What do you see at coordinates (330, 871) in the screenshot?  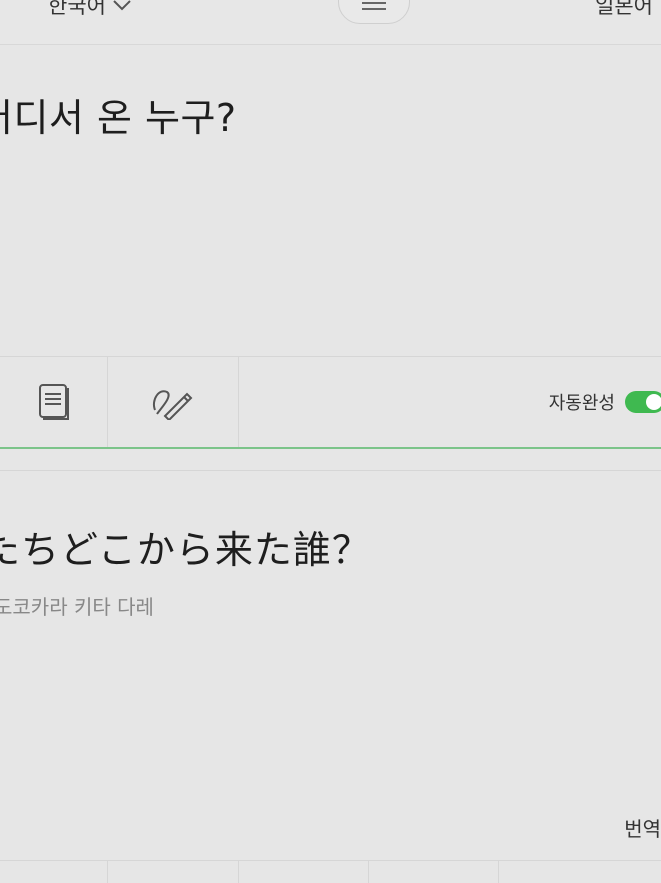 I see `bottom-toolbar` at bounding box center [330, 871].